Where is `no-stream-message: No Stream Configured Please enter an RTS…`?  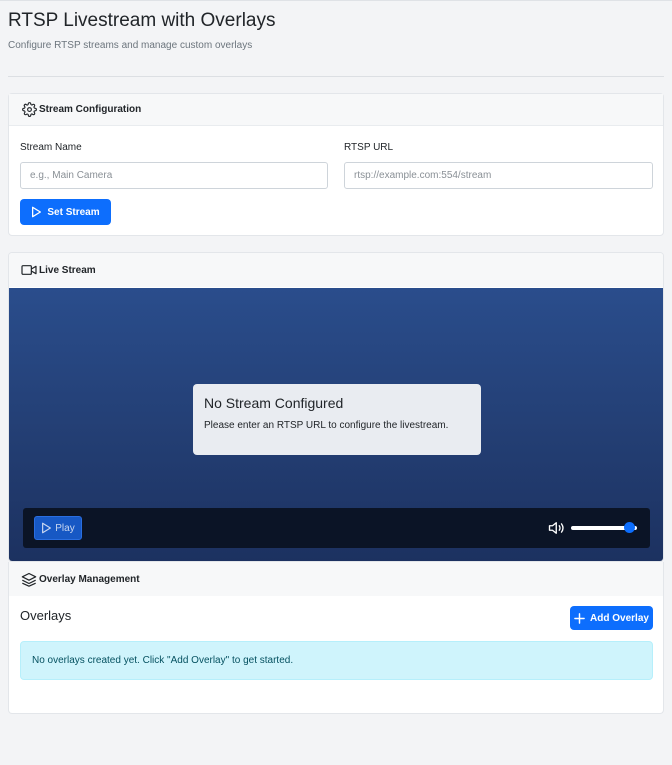 no-stream-message: No Stream Configured Please enter an RTS… is located at coordinates (337, 419).